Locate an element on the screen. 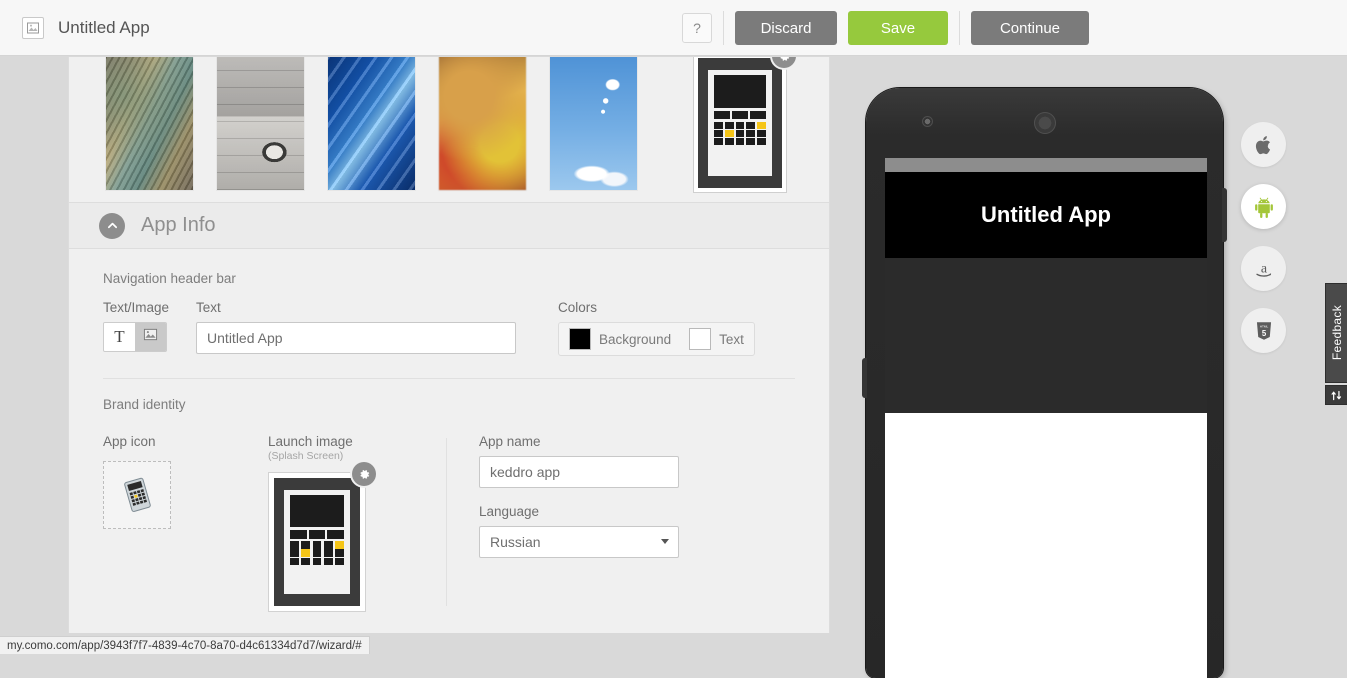  text-color-swatch is located at coordinates (700, 339).